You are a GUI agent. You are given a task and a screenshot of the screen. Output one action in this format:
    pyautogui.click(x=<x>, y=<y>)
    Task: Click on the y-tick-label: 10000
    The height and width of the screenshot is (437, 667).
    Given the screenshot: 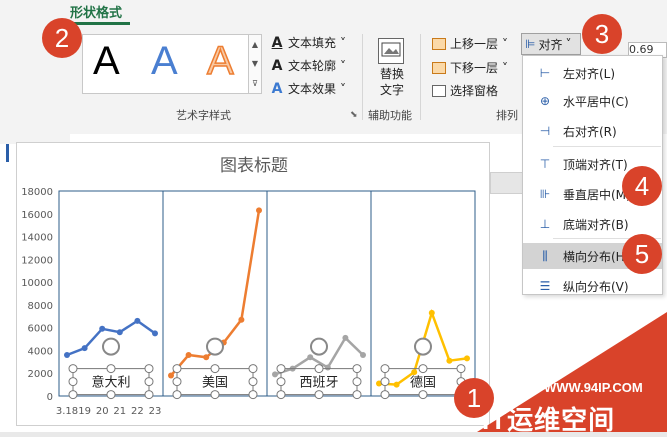 What is the action you would take?
    pyautogui.click(x=37, y=283)
    